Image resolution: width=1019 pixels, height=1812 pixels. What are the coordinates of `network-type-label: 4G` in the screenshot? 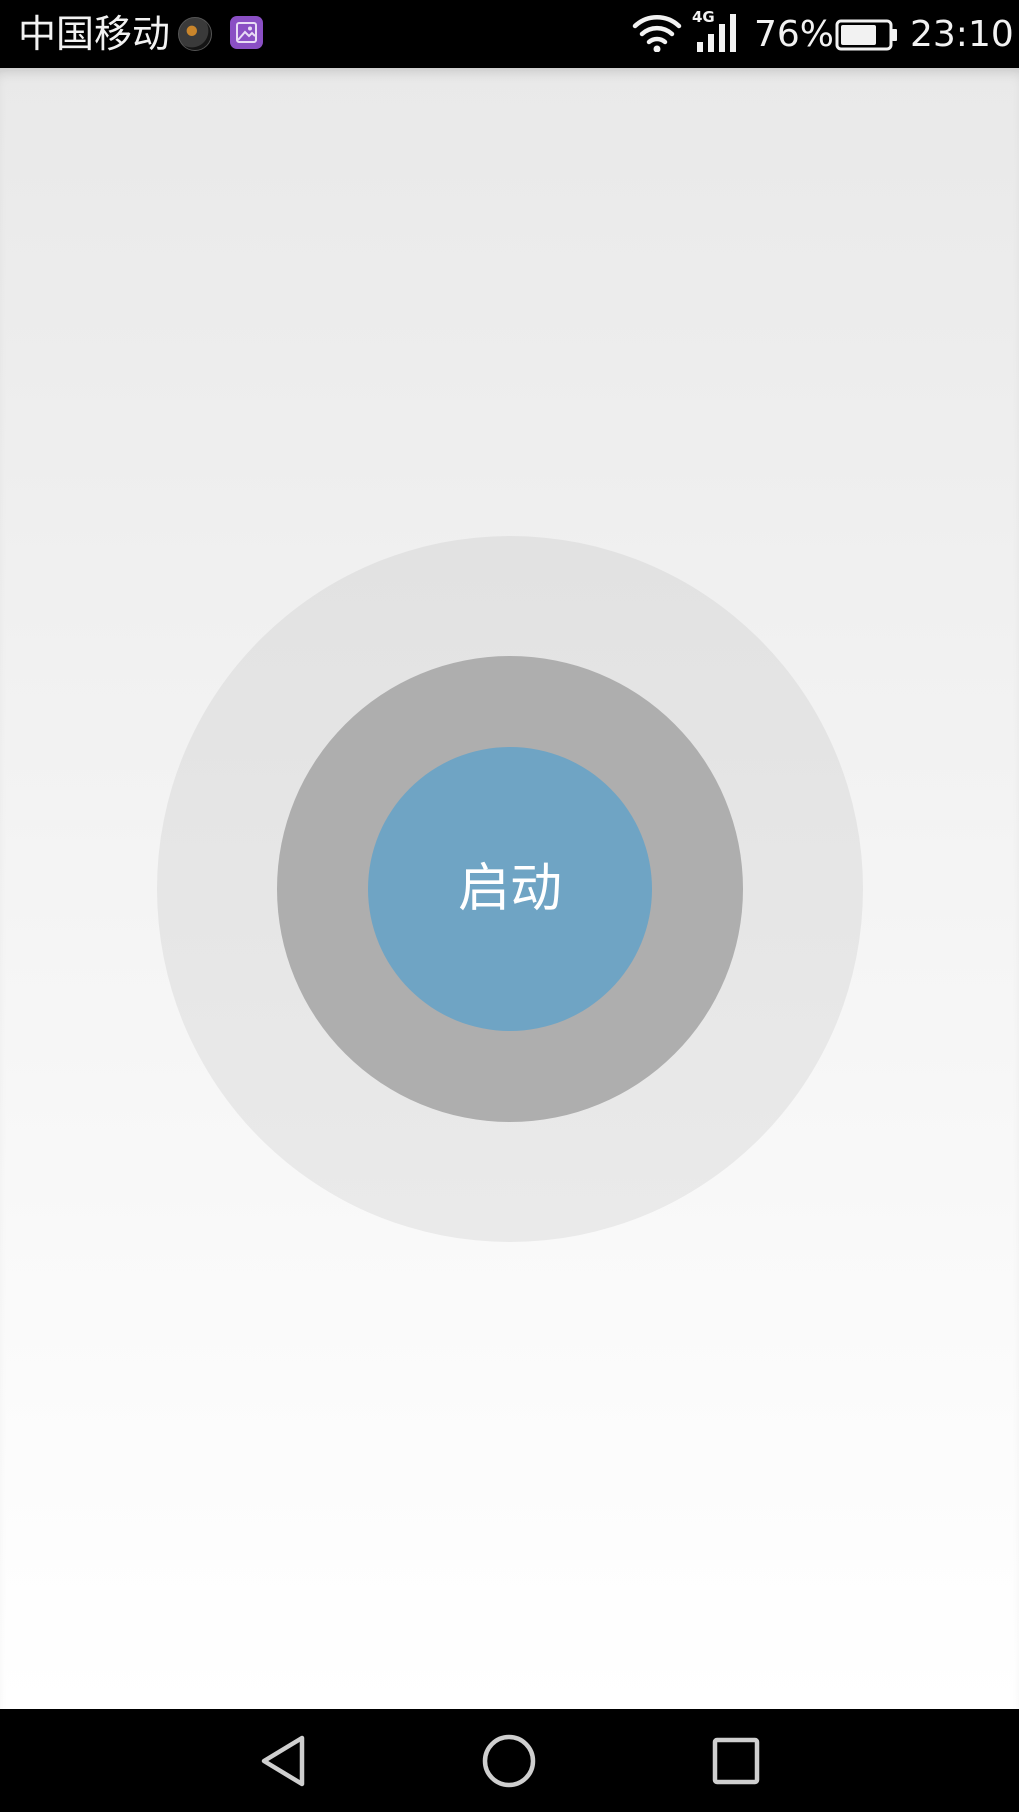 It's located at (703, 17).